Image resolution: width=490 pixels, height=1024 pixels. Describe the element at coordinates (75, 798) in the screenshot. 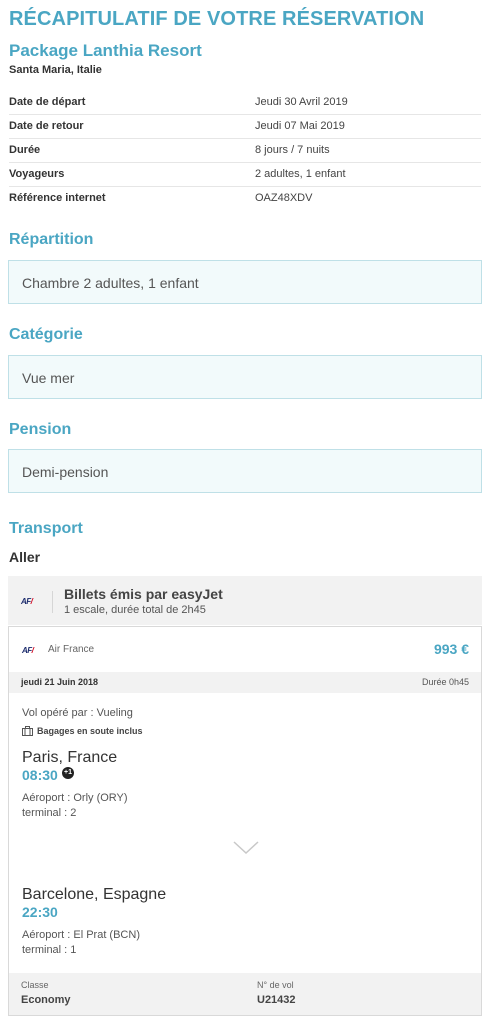

I see `departure-airport: Aéroport : Orly (ORY)` at that location.